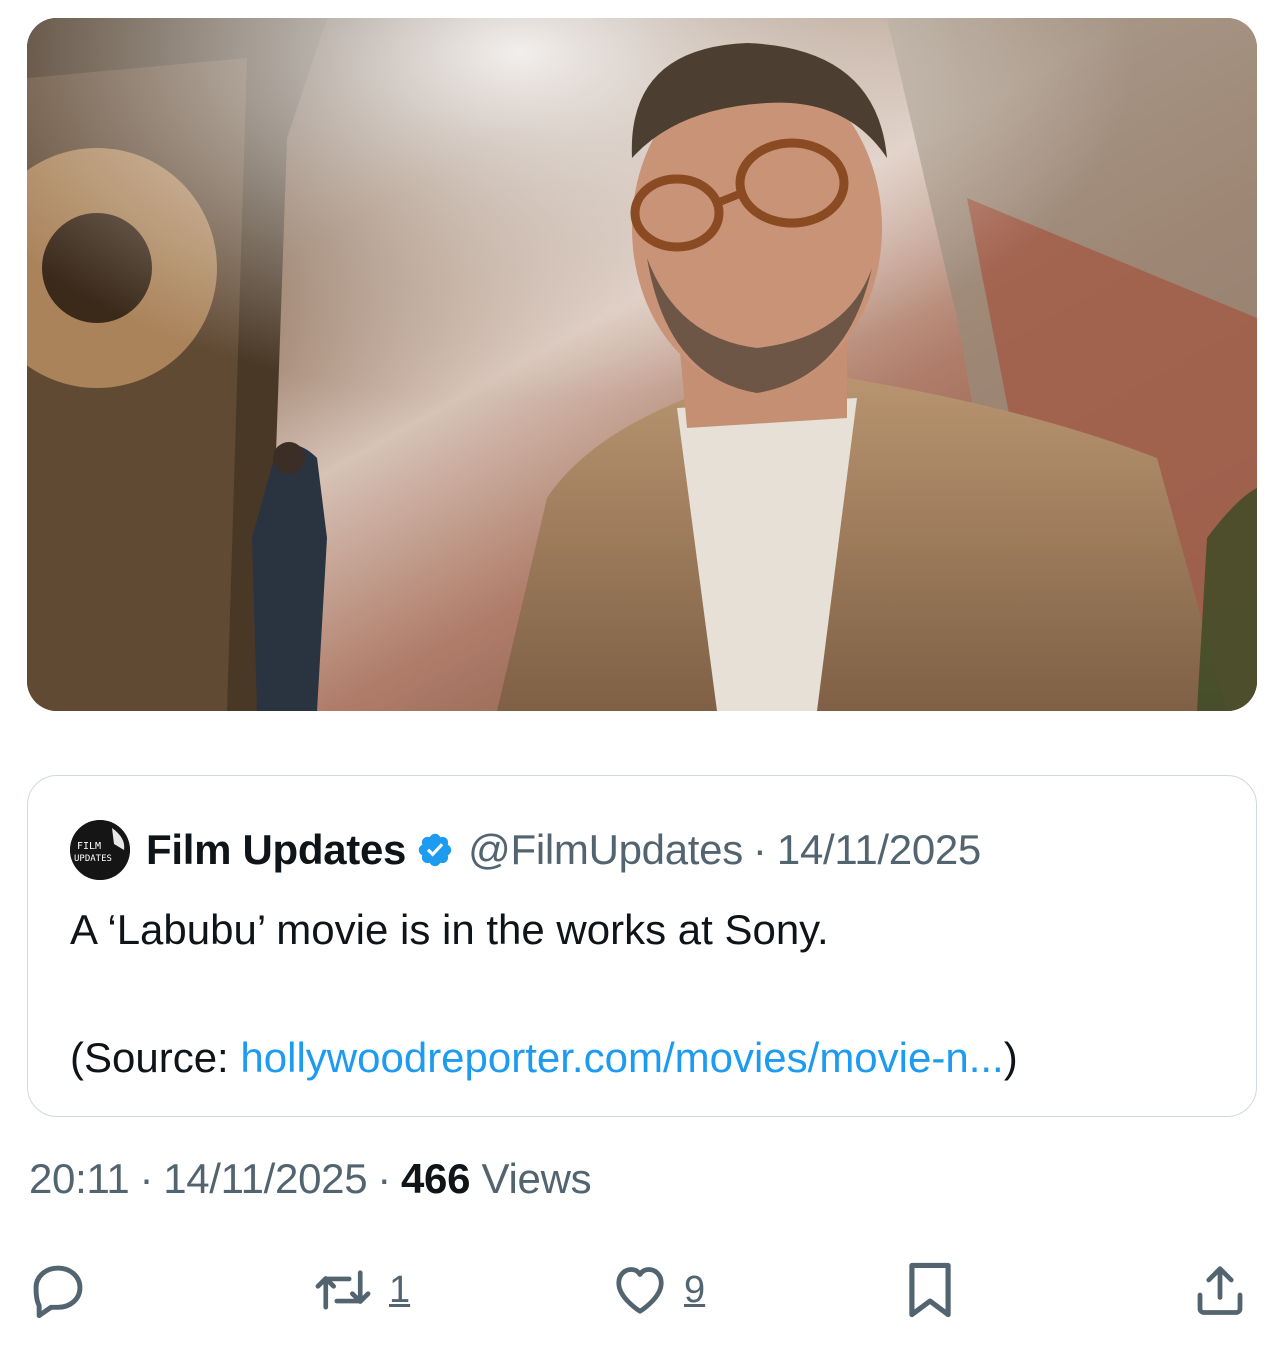 This screenshot has width=1284, height=1359. I want to click on quoted-author-handle: @FilmUpdates, so click(605, 850).